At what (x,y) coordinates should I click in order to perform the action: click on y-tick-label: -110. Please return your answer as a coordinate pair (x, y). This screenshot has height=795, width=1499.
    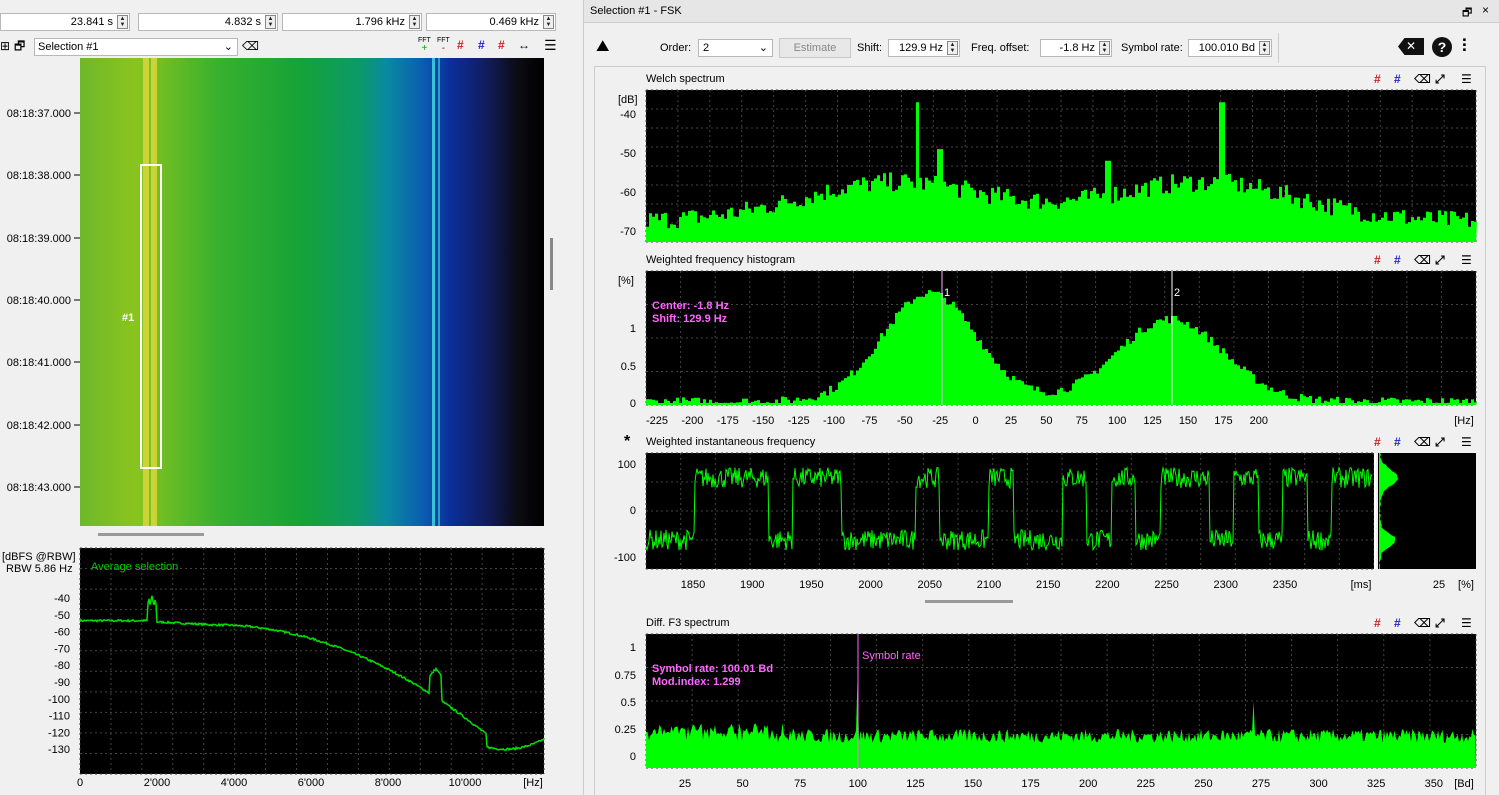
    Looking at the image, I should click on (59, 717).